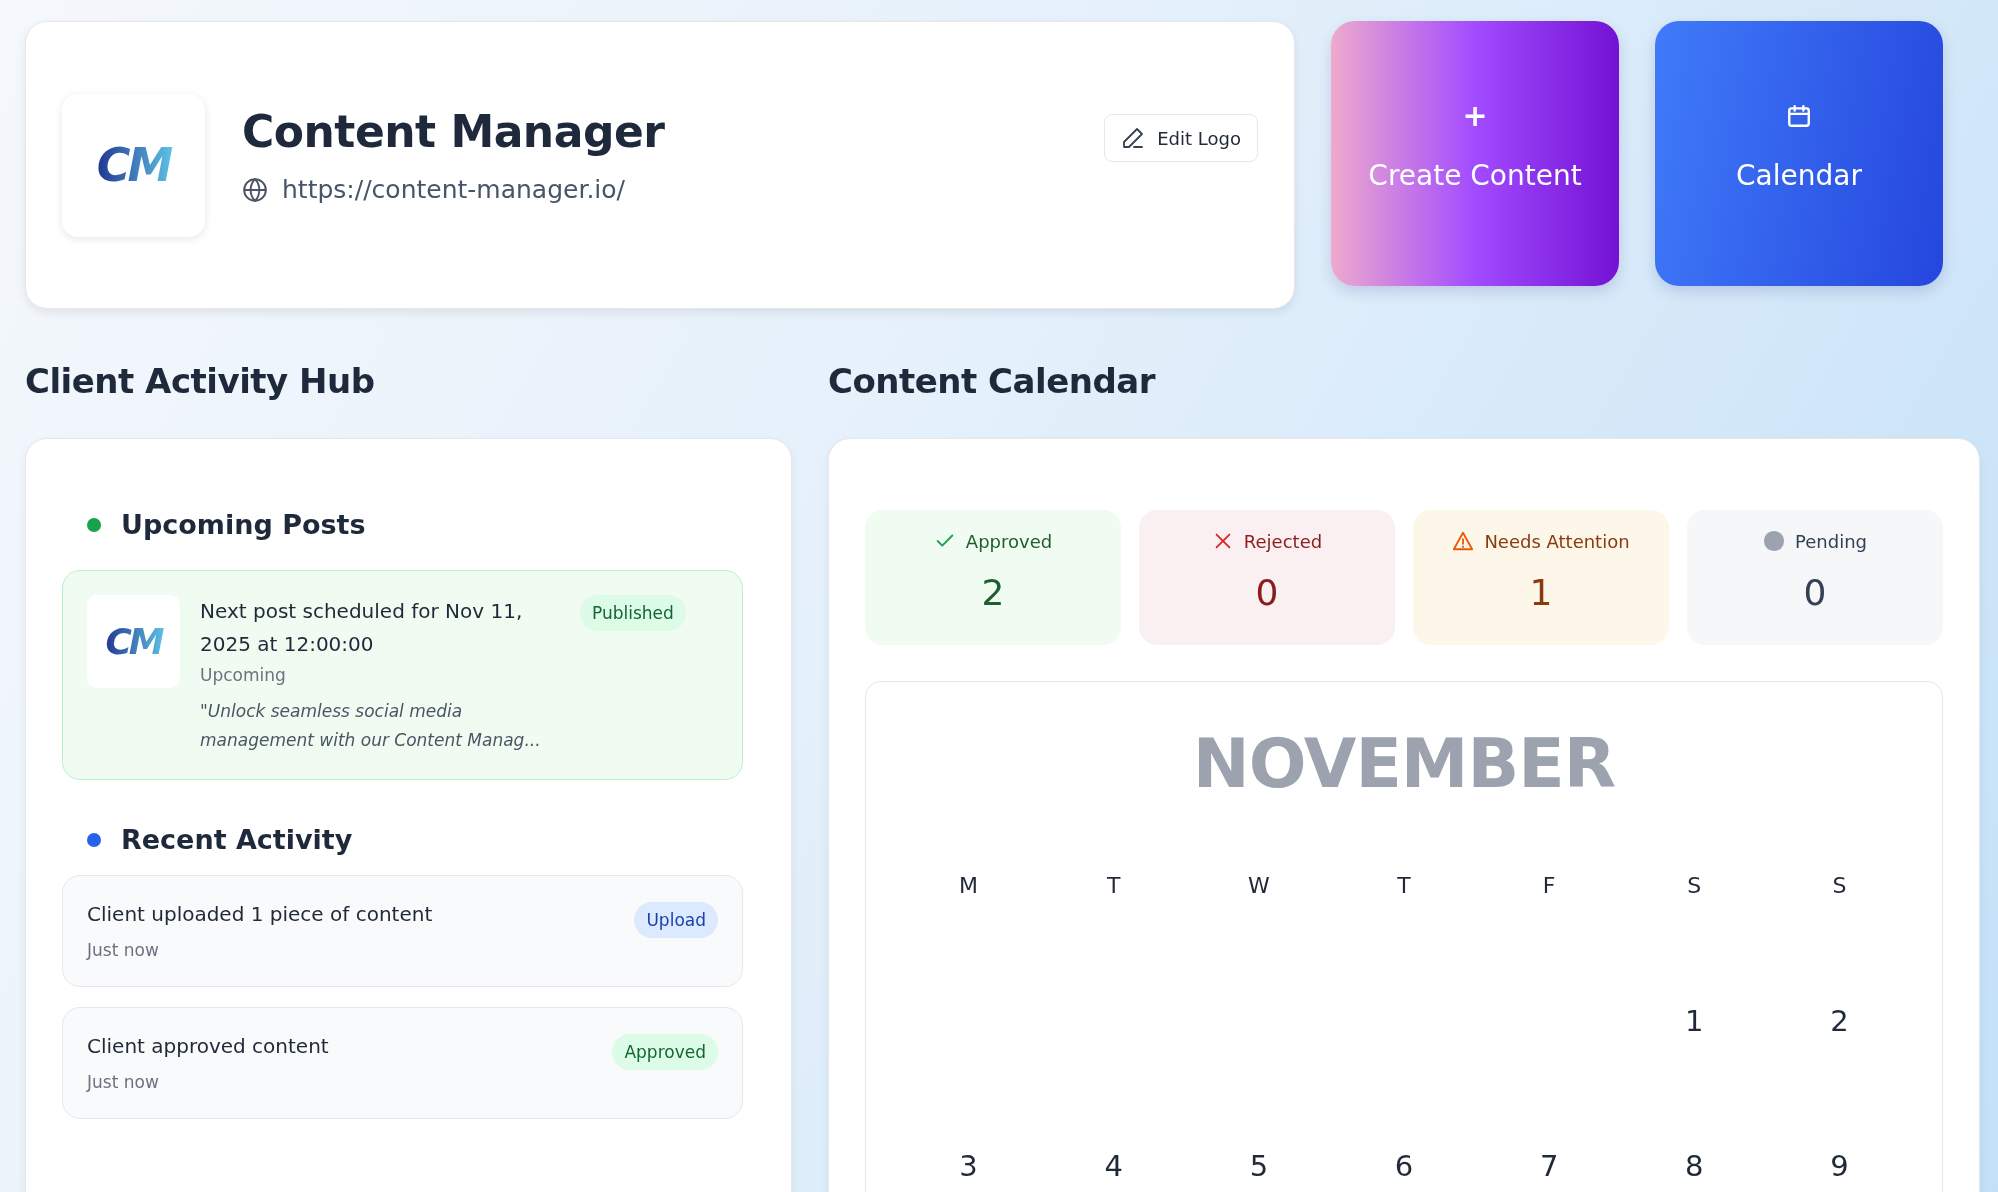  Describe the element at coordinates (1404, 1165) in the screenshot. I see `calendar-day: 6` at that location.